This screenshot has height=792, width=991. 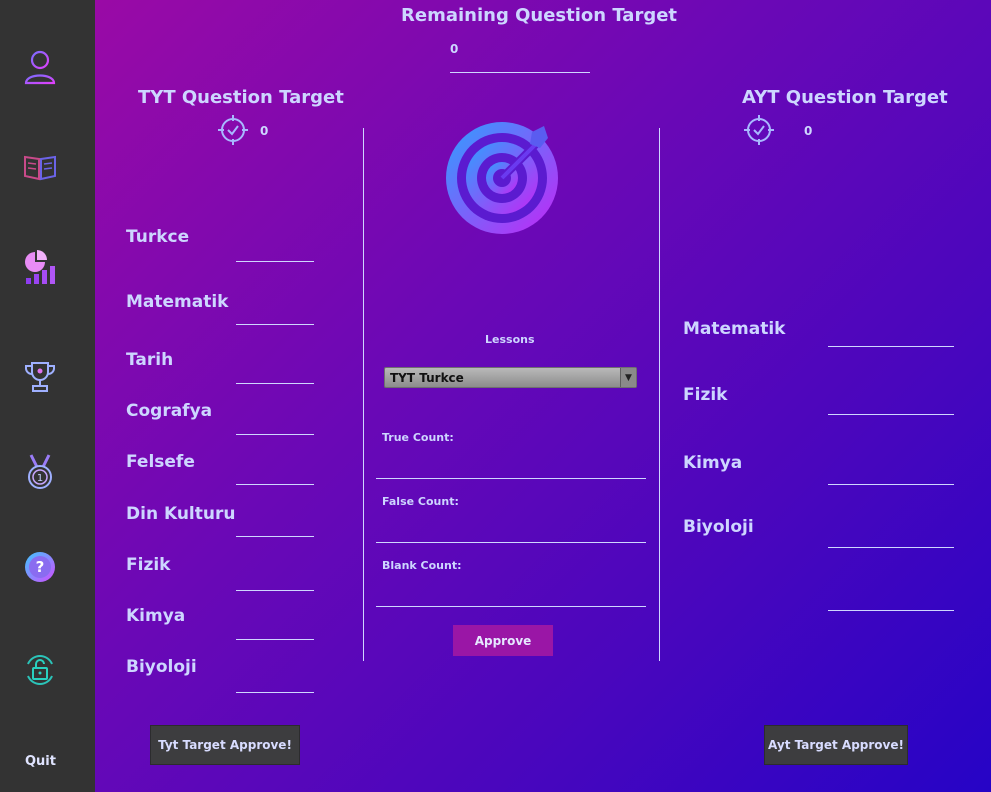 I want to click on trophy-icon, so click(x=40, y=377).